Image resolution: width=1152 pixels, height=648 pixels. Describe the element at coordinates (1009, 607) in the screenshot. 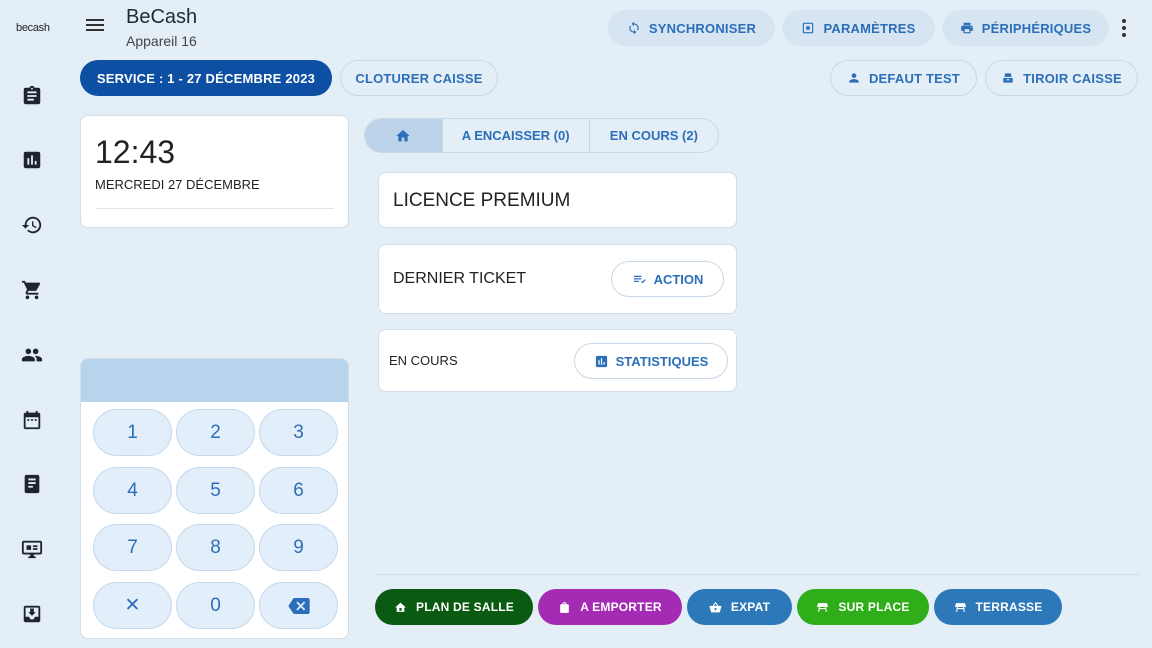

I see `terrace-label: TERRASSE` at that location.